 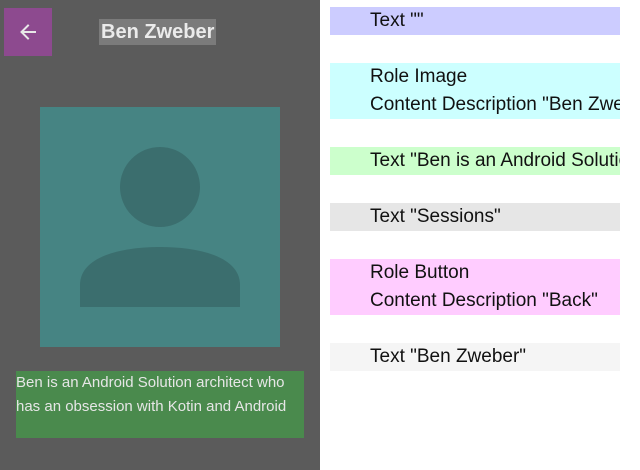 I want to click on semantics-item-title: Text "Ben Zweber", so click(x=475, y=357).